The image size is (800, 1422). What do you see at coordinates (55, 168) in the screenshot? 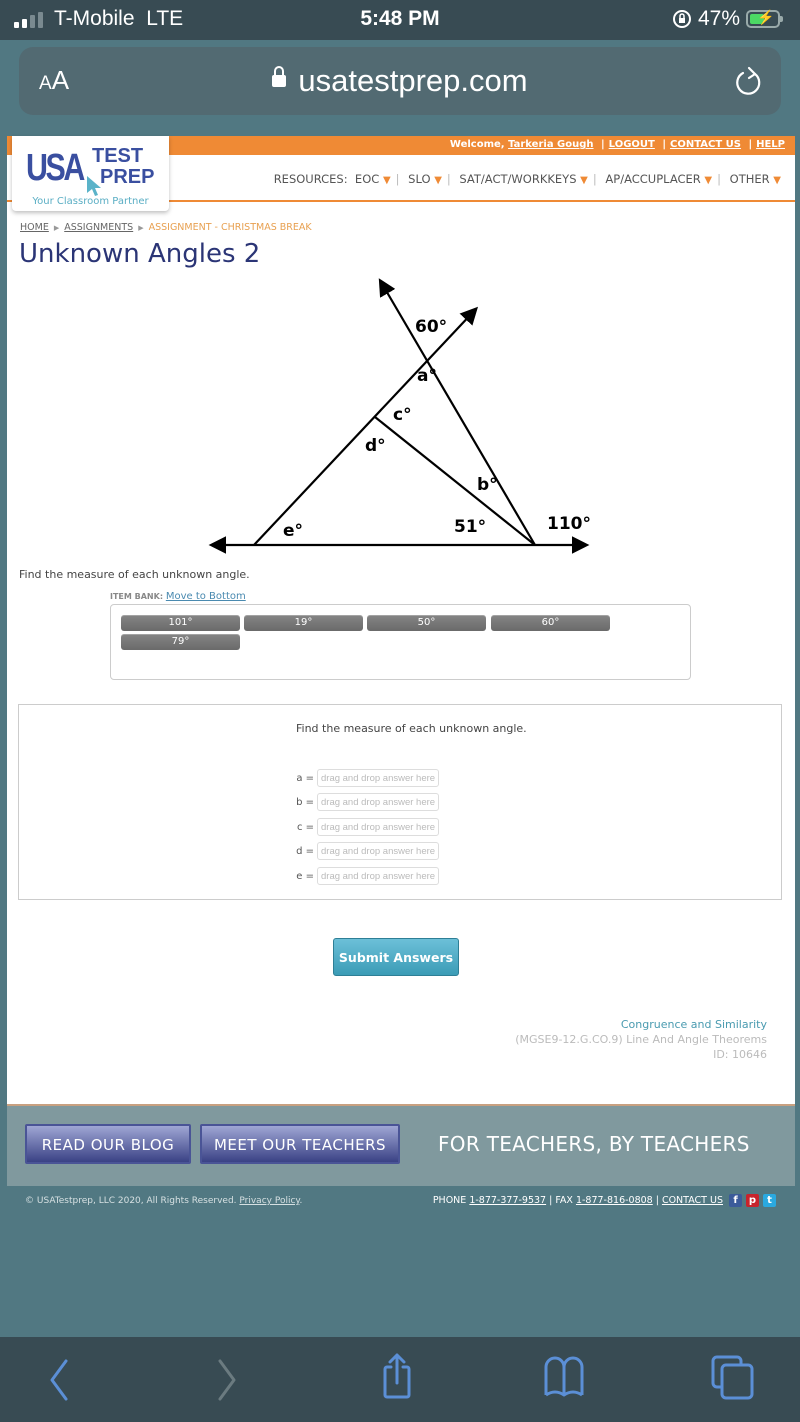
I see `logo-usa: USA` at bounding box center [55, 168].